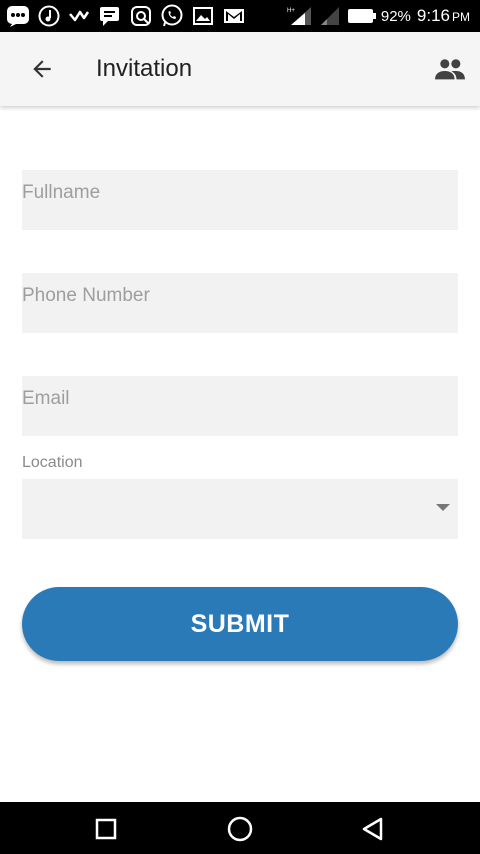 The image size is (480, 854). Describe the element at coordinates (52, 462) in the screenshot. I see `location-label: Location` at that location.